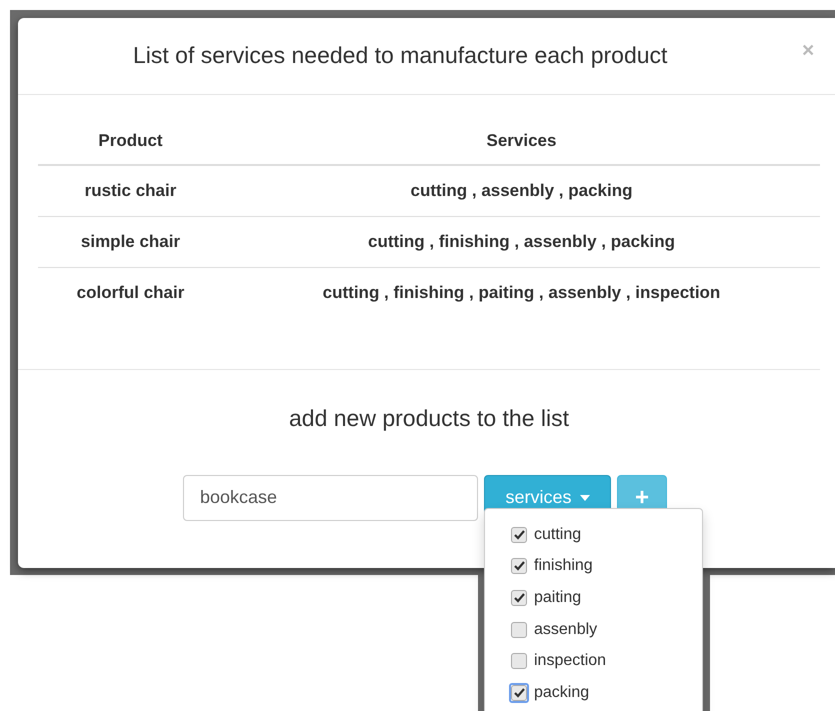  What do you see at coordinates (521, 190) in the screenshot?
I see `table-cell: cutting , assenbly , packing` at bounding box center [521, 190].